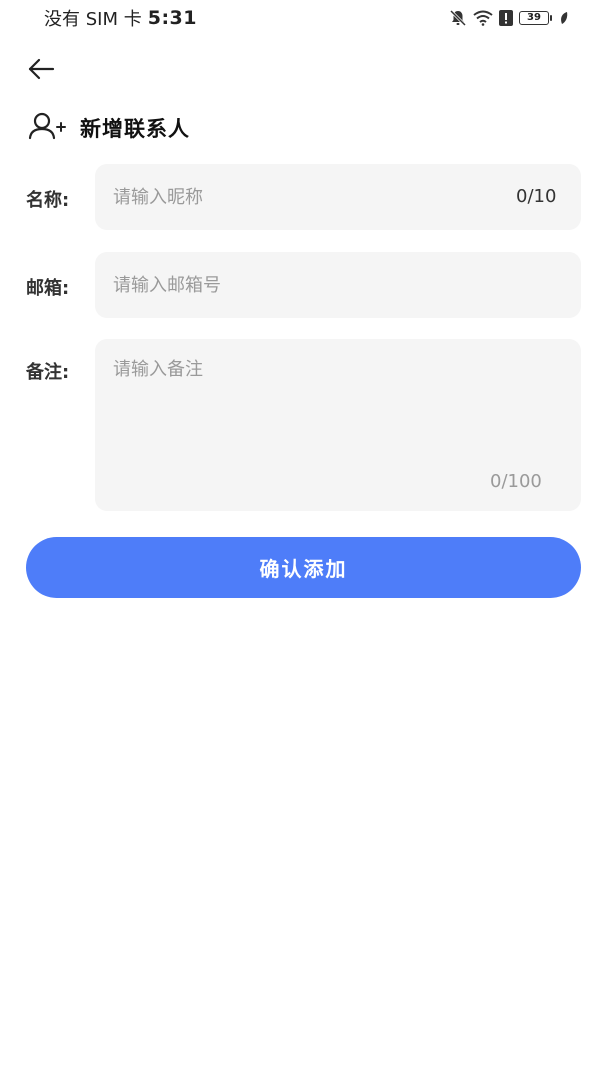 The height and width of the screenshot is (1080, 607). Describe the element at coordinates (303, 18) in the screenshot. I see `status-bar: 没有 SIM 卡 5:31 39` at that location.